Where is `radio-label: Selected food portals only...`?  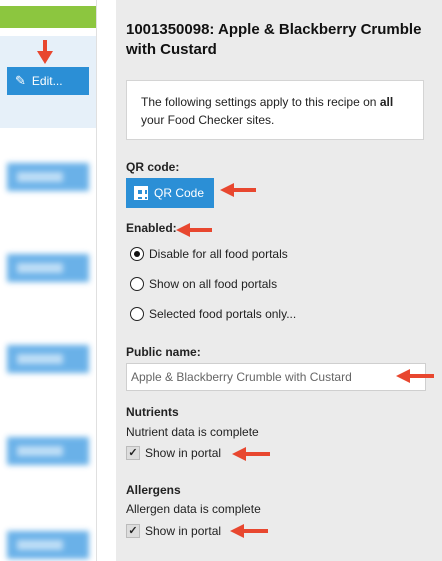 radio-label: Selected food portals only... is located at coordinates (223, 314).